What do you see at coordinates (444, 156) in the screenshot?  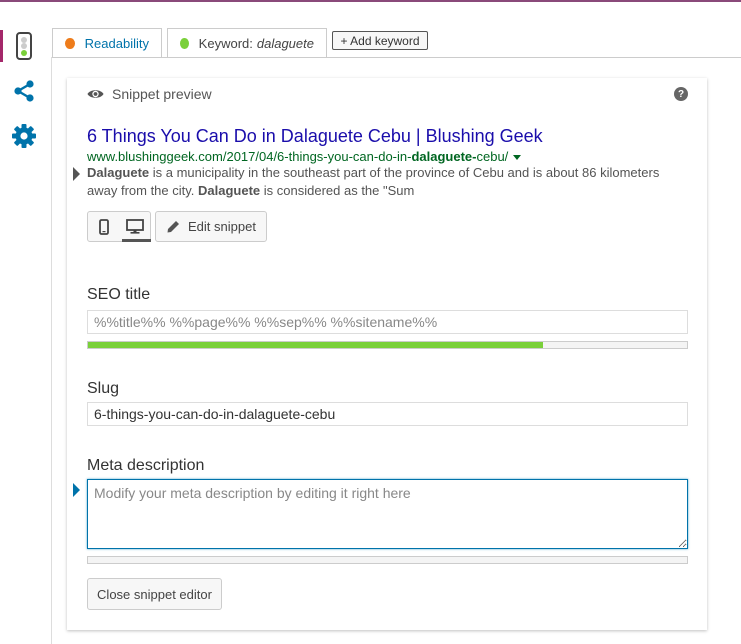 I see `url-keyword: dalaguete-` at bounding box center [444, 156].